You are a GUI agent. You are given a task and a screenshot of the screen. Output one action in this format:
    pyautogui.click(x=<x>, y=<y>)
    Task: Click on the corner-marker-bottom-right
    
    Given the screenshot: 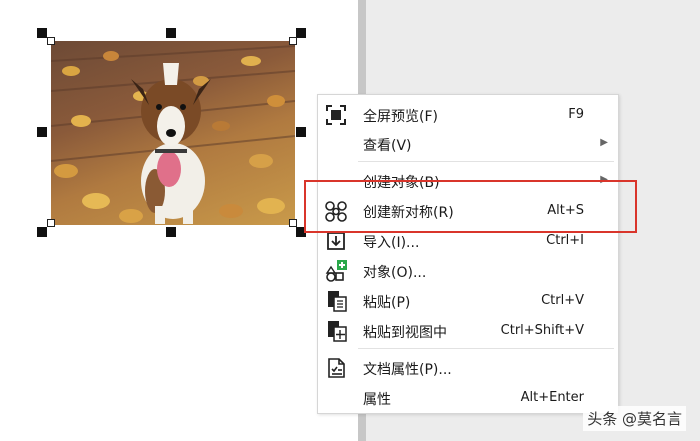 What is the action you would take?
    pyautogui.click(x=293, y=223)
    